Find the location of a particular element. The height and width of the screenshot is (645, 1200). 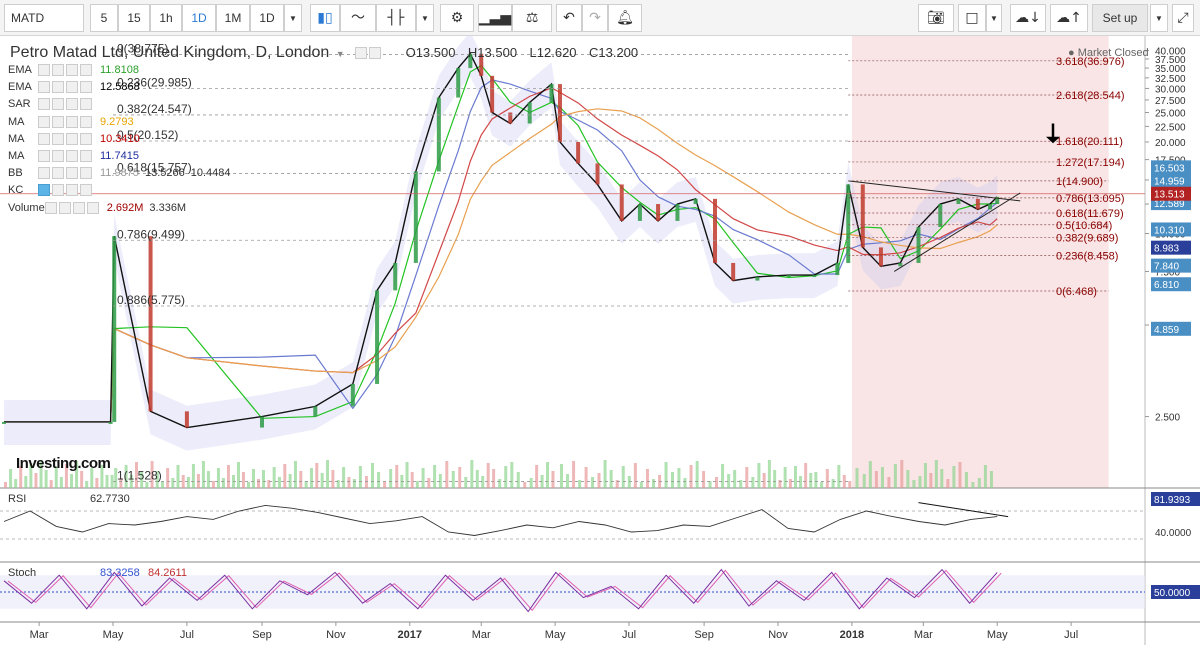

gear-icon: ⚙ is located at coordinates (457, 18).